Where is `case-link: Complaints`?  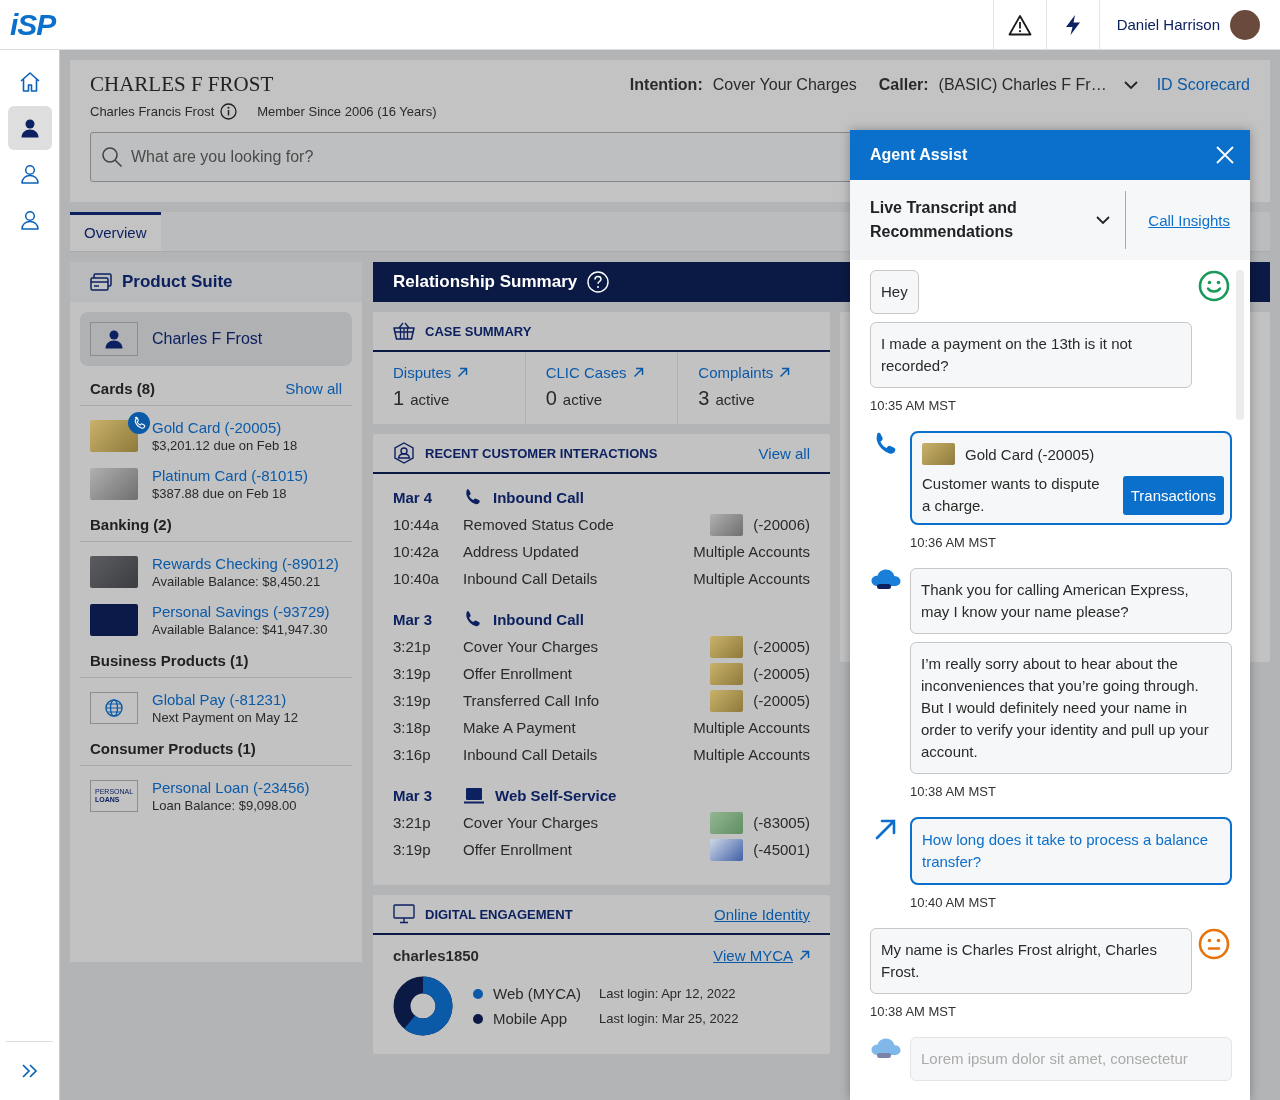
case-link: Complaints is located at coordinates (736, 372).